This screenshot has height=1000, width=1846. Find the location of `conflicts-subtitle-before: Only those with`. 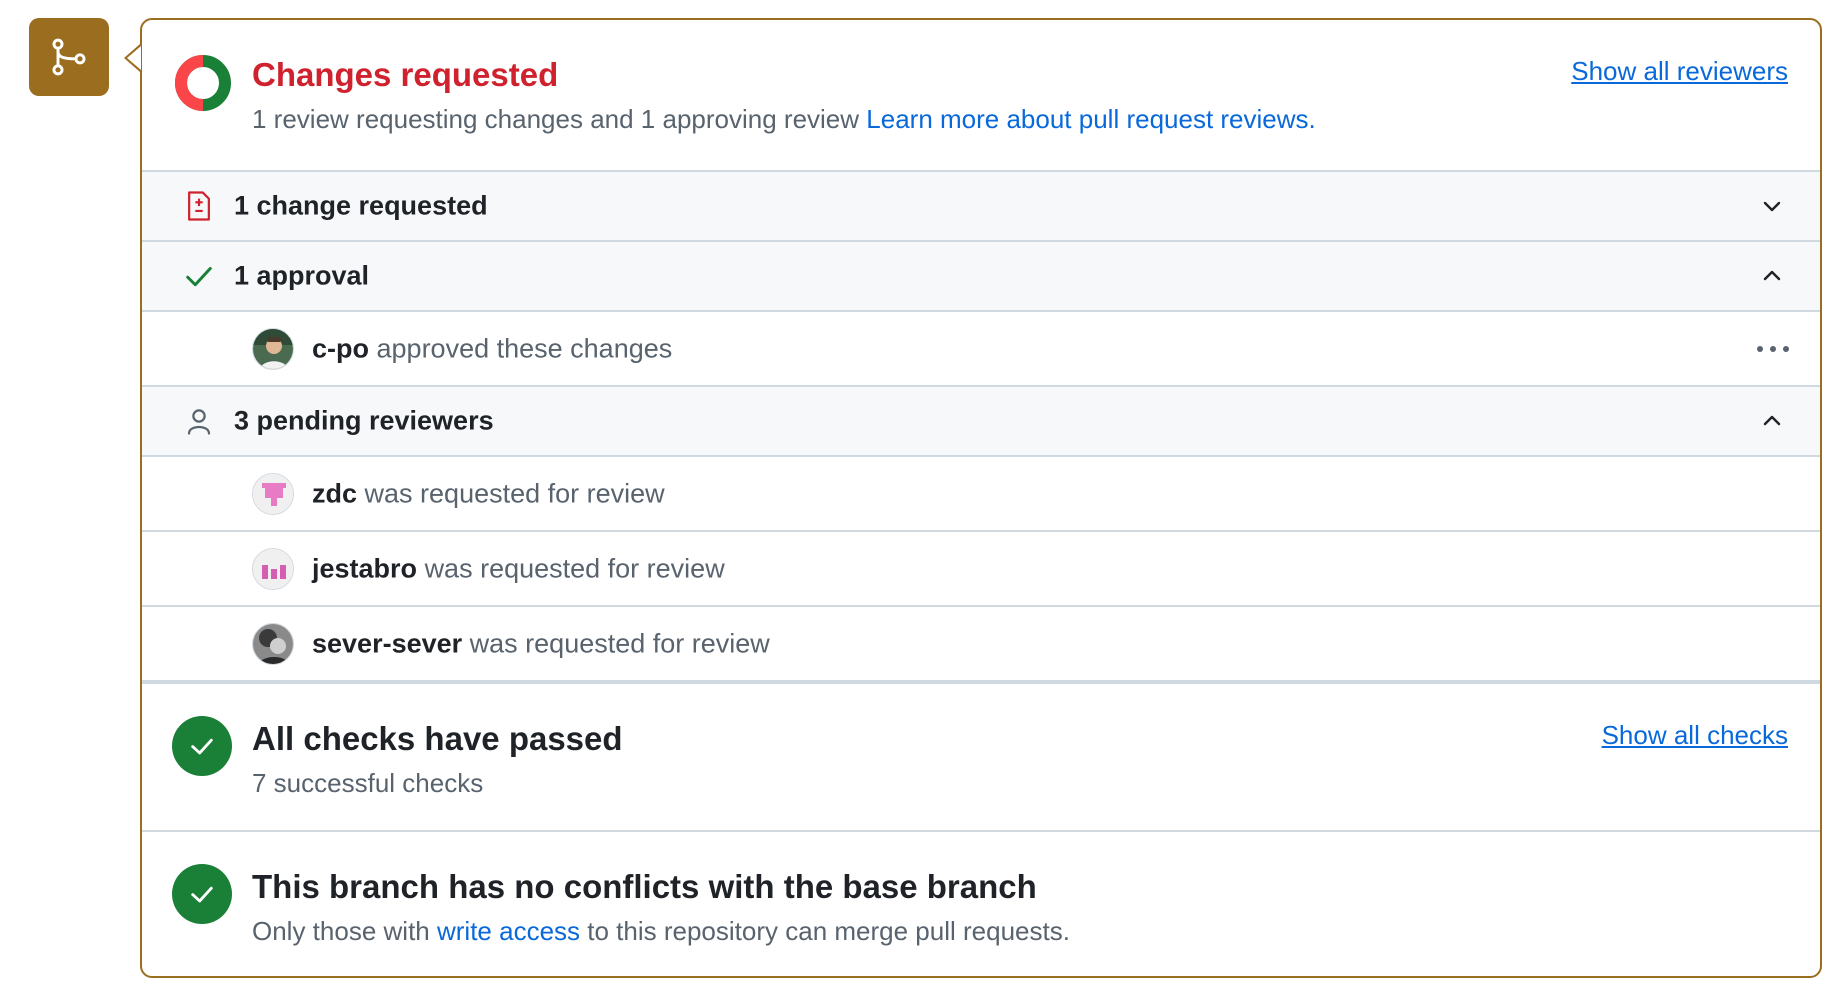

conflicts-subtitle-before: Only those with is located at coordinates (341, 931).